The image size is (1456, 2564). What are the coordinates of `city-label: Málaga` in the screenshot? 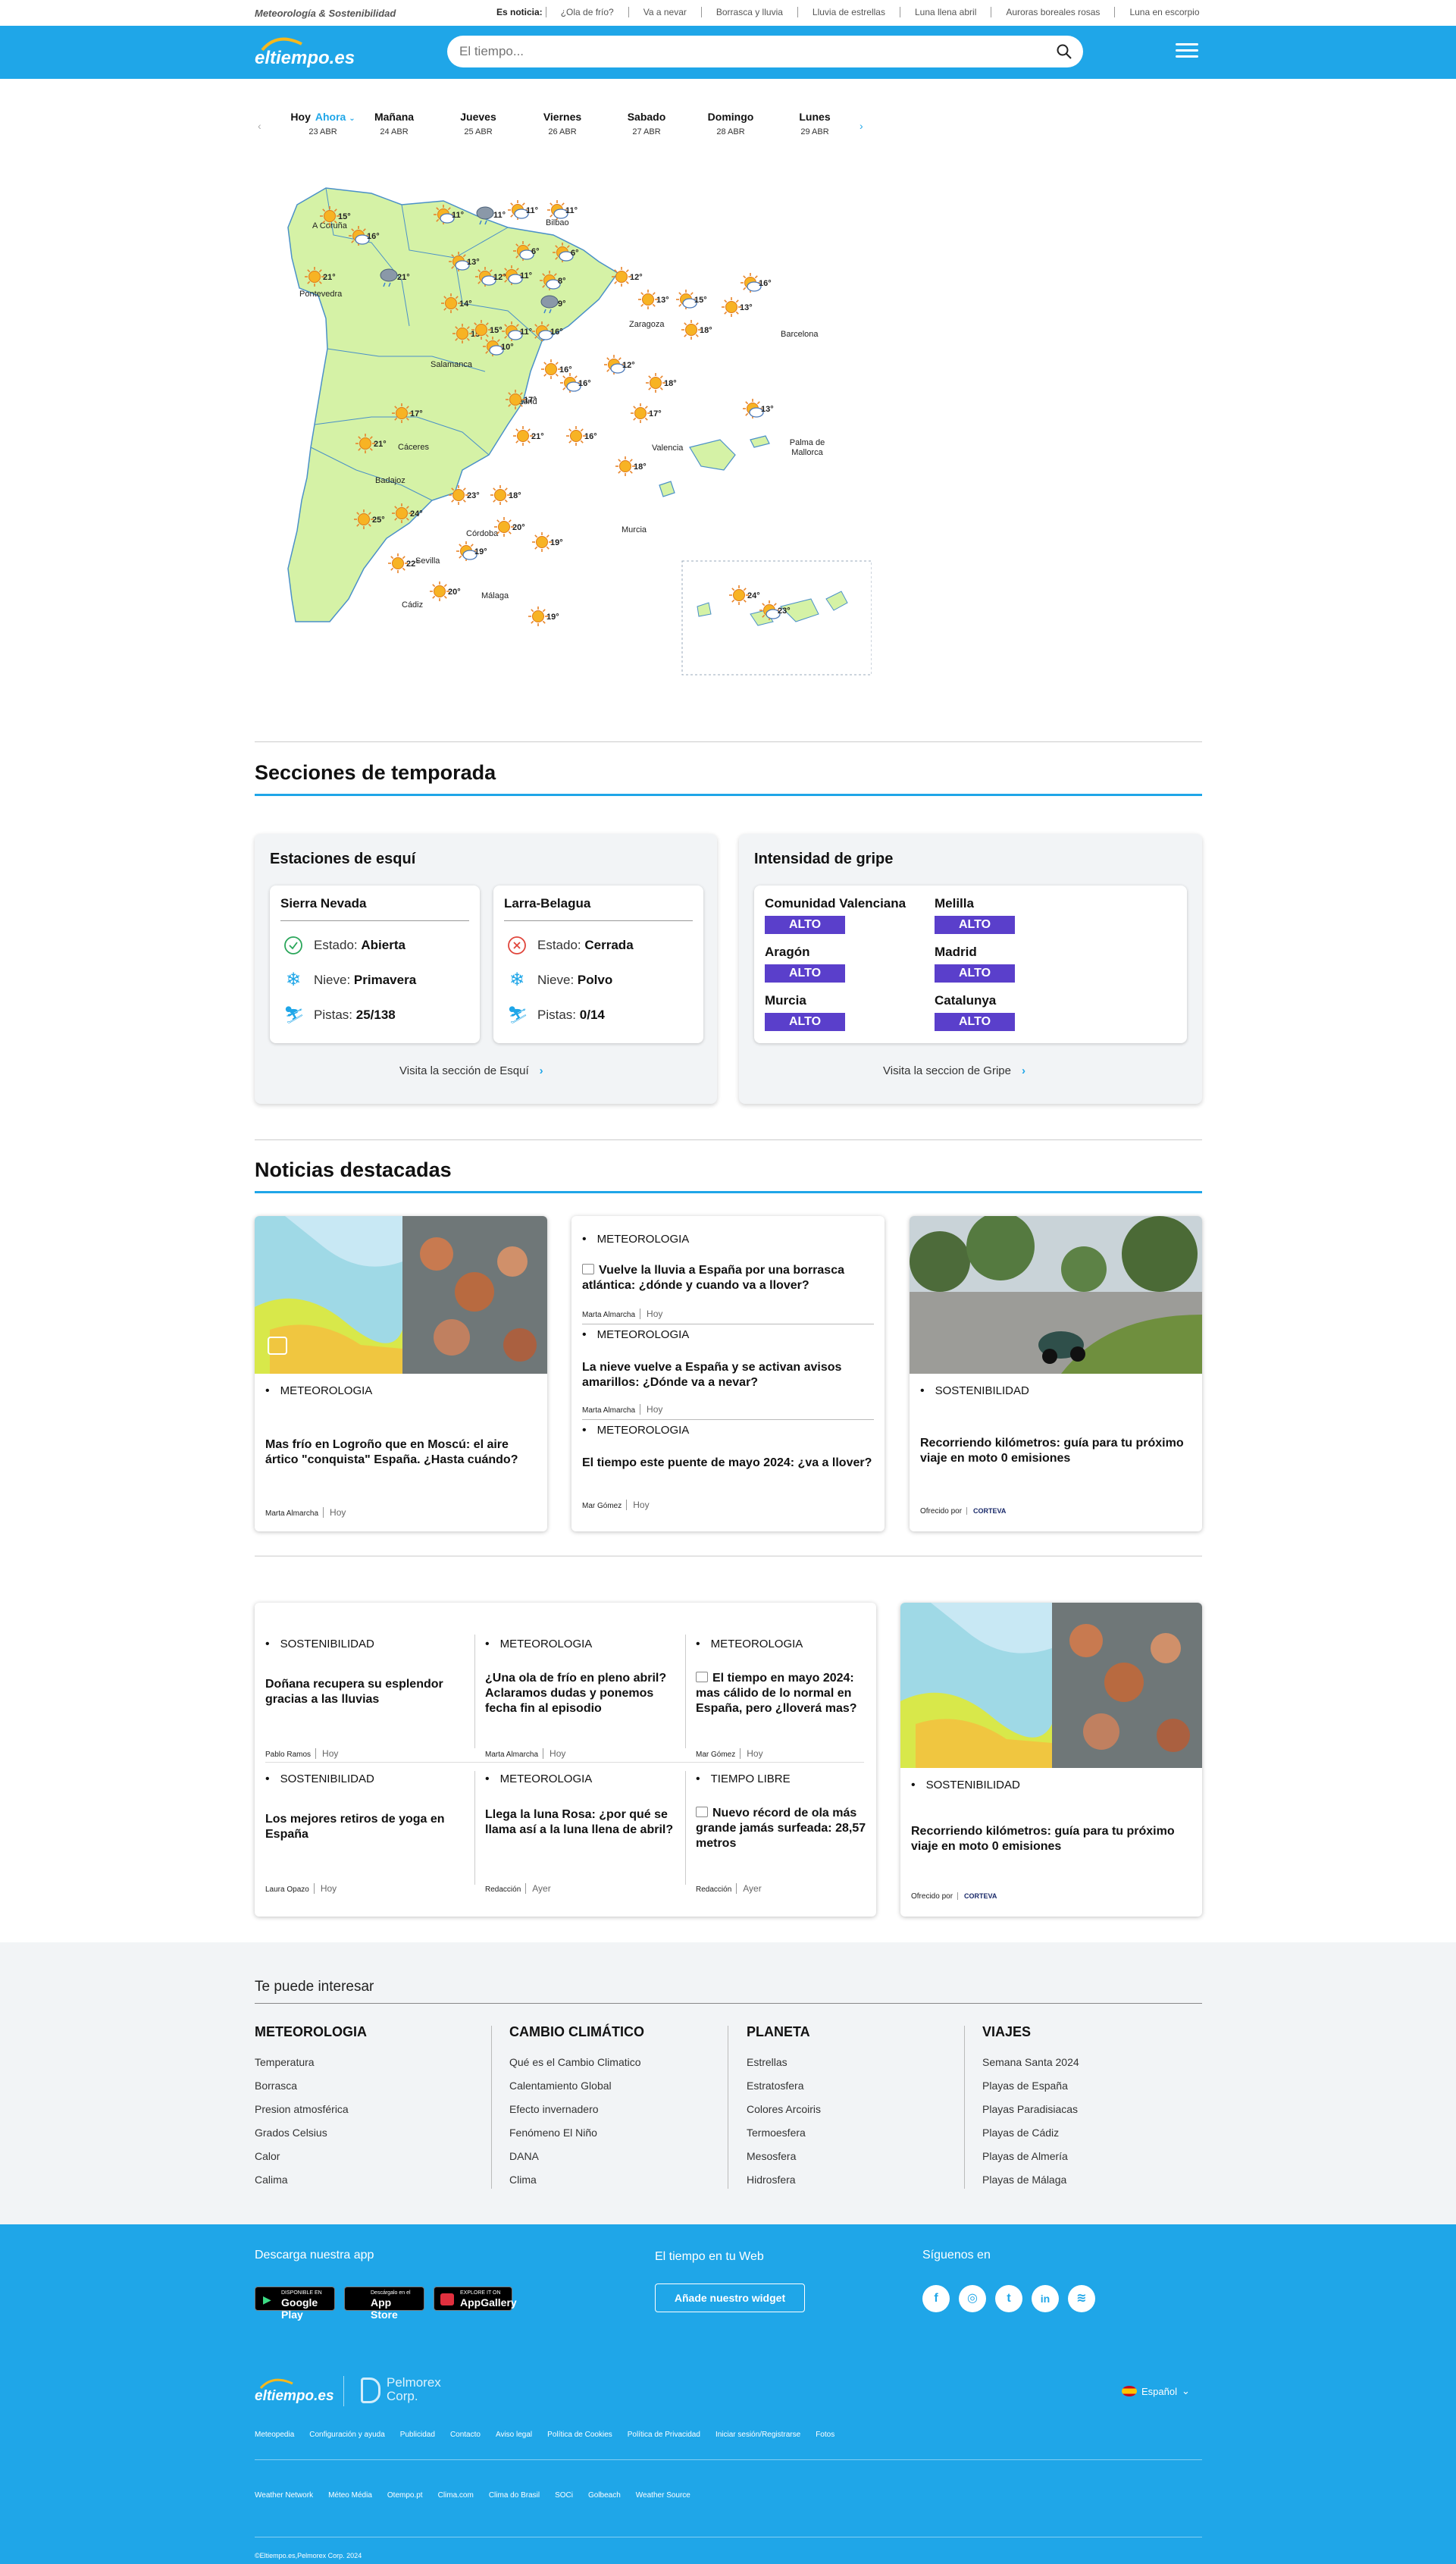 It's located at (495, 595).